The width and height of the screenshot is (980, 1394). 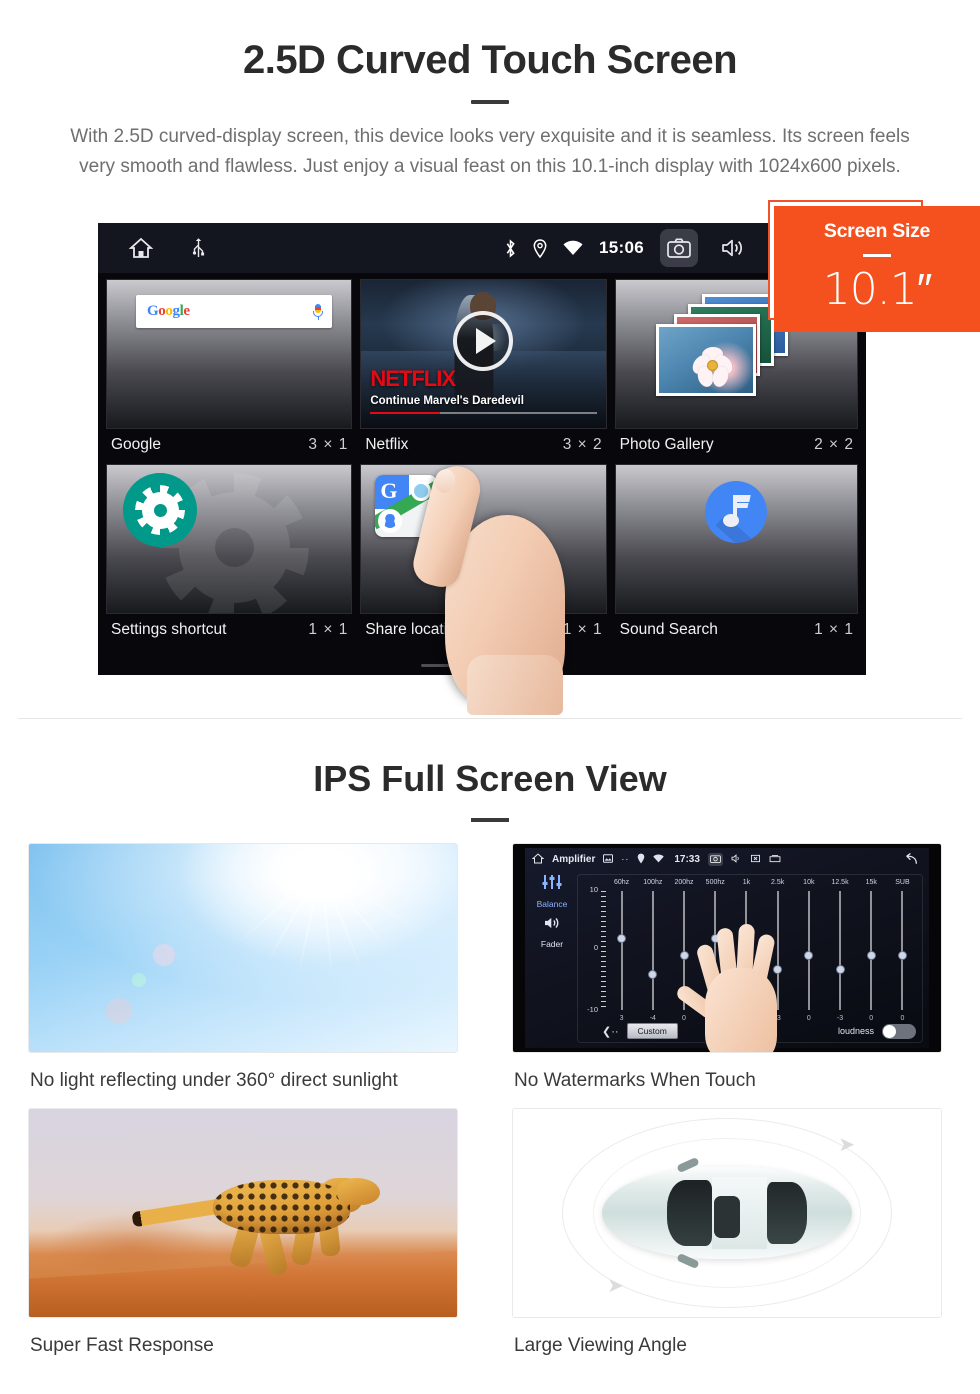 I want to click on tab-fader: Fader, so click(x=552, y=944).